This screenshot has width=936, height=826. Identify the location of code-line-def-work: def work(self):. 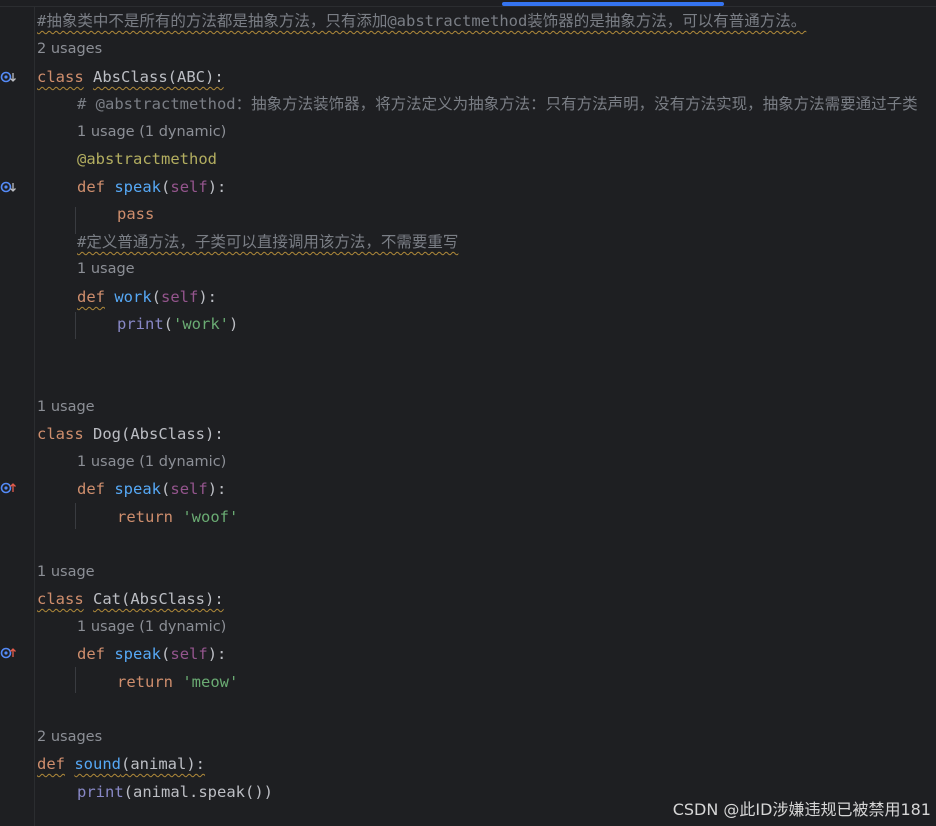
(147, 297).